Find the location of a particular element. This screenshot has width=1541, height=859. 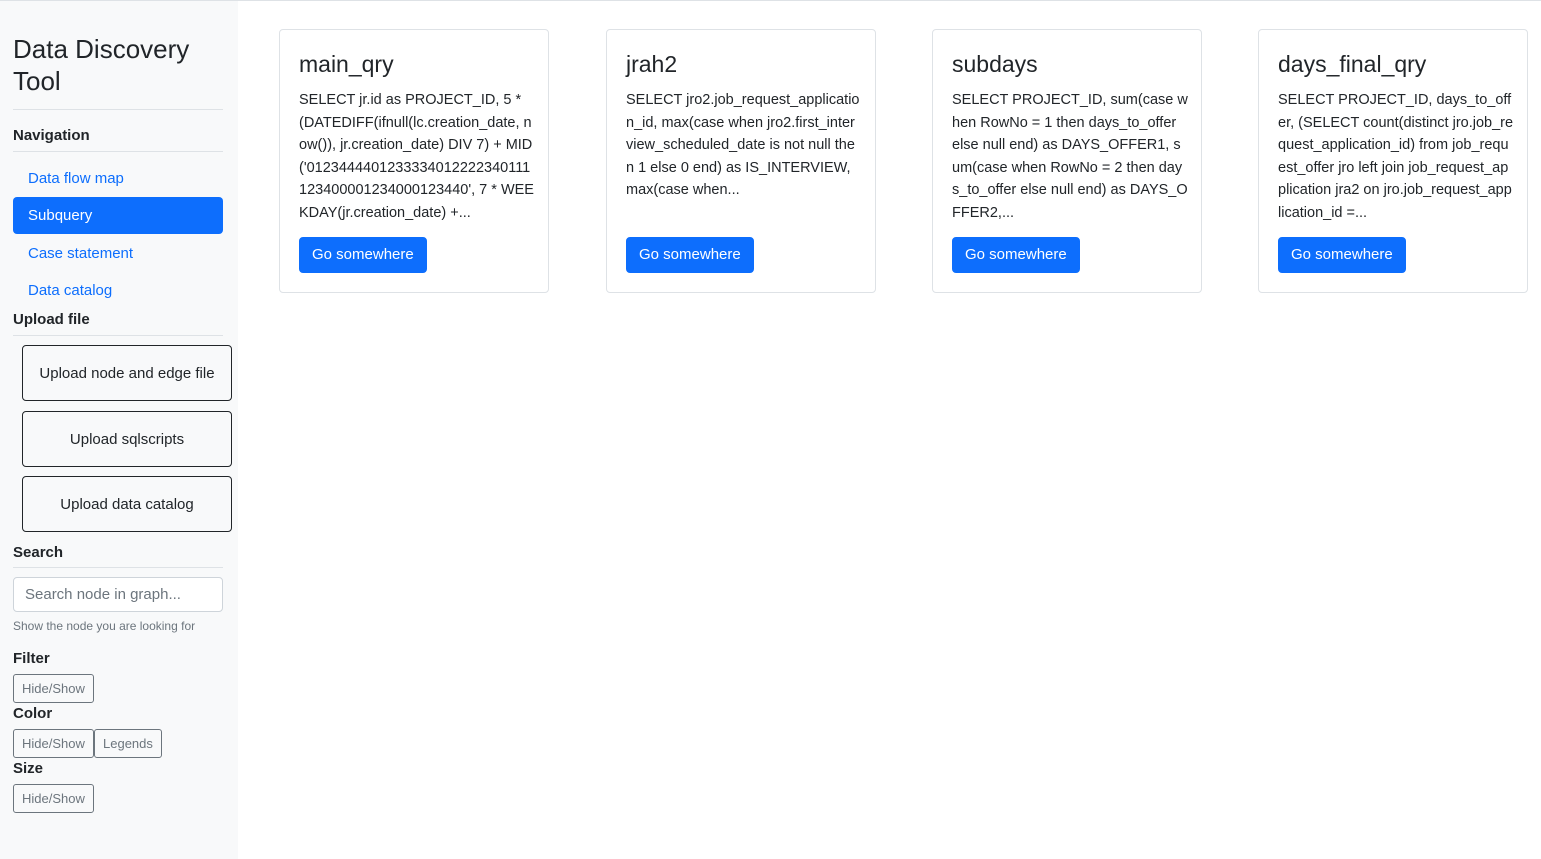

upload-sqlscripts-button: Upload sqlscripts is located at coordinates (127, 439).